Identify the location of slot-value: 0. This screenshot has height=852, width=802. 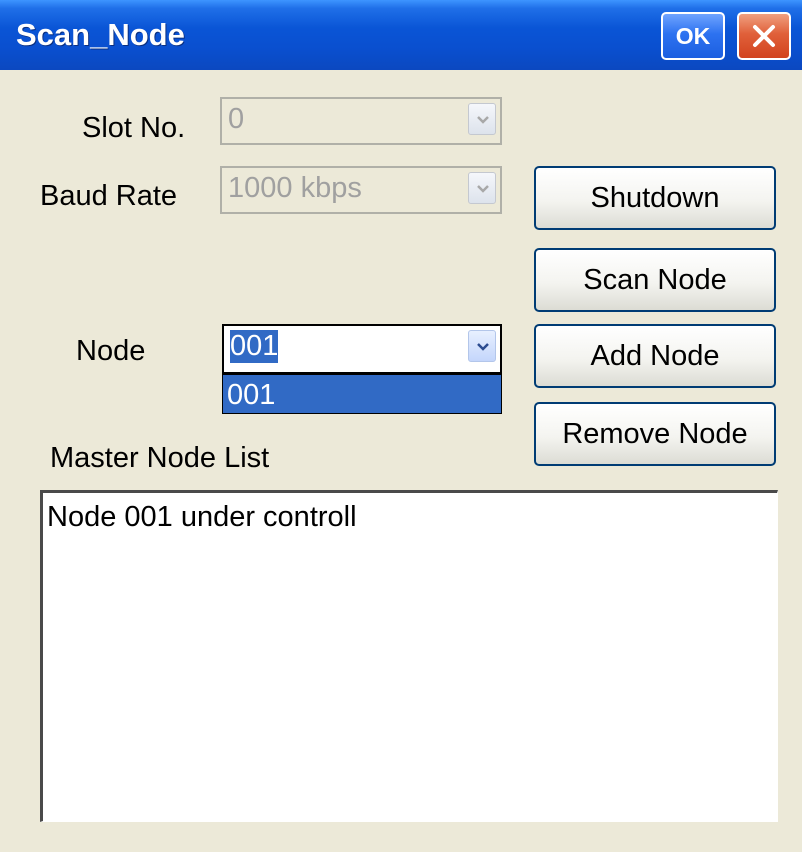
(236, 119).